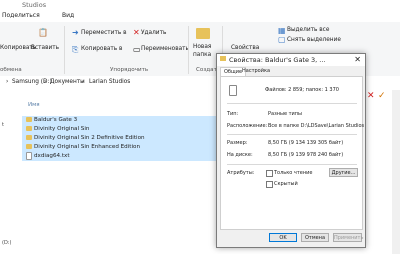  Describe the element at coordinates (137, 49) in the screenshot. I see `rename-icon: ▭` at that location.